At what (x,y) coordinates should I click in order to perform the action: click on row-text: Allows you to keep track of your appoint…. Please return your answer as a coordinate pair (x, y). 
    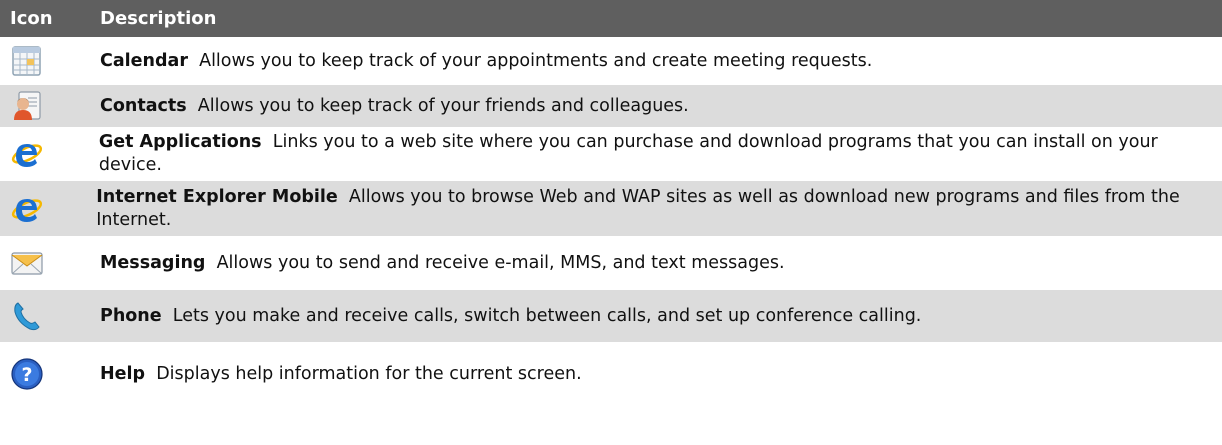
    Looking at the image, I should click on (536, 60).